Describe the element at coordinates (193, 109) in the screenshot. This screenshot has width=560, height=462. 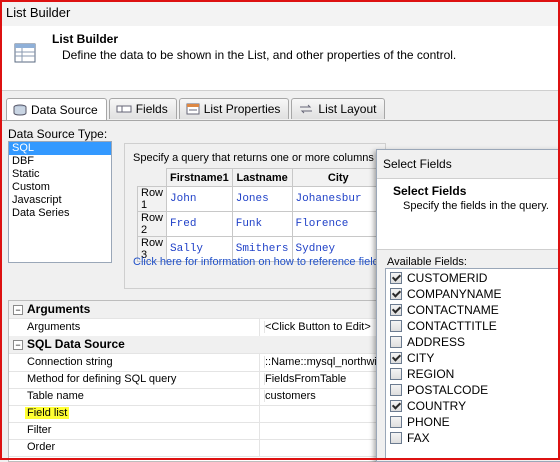
I see `properties-icon` at that location.